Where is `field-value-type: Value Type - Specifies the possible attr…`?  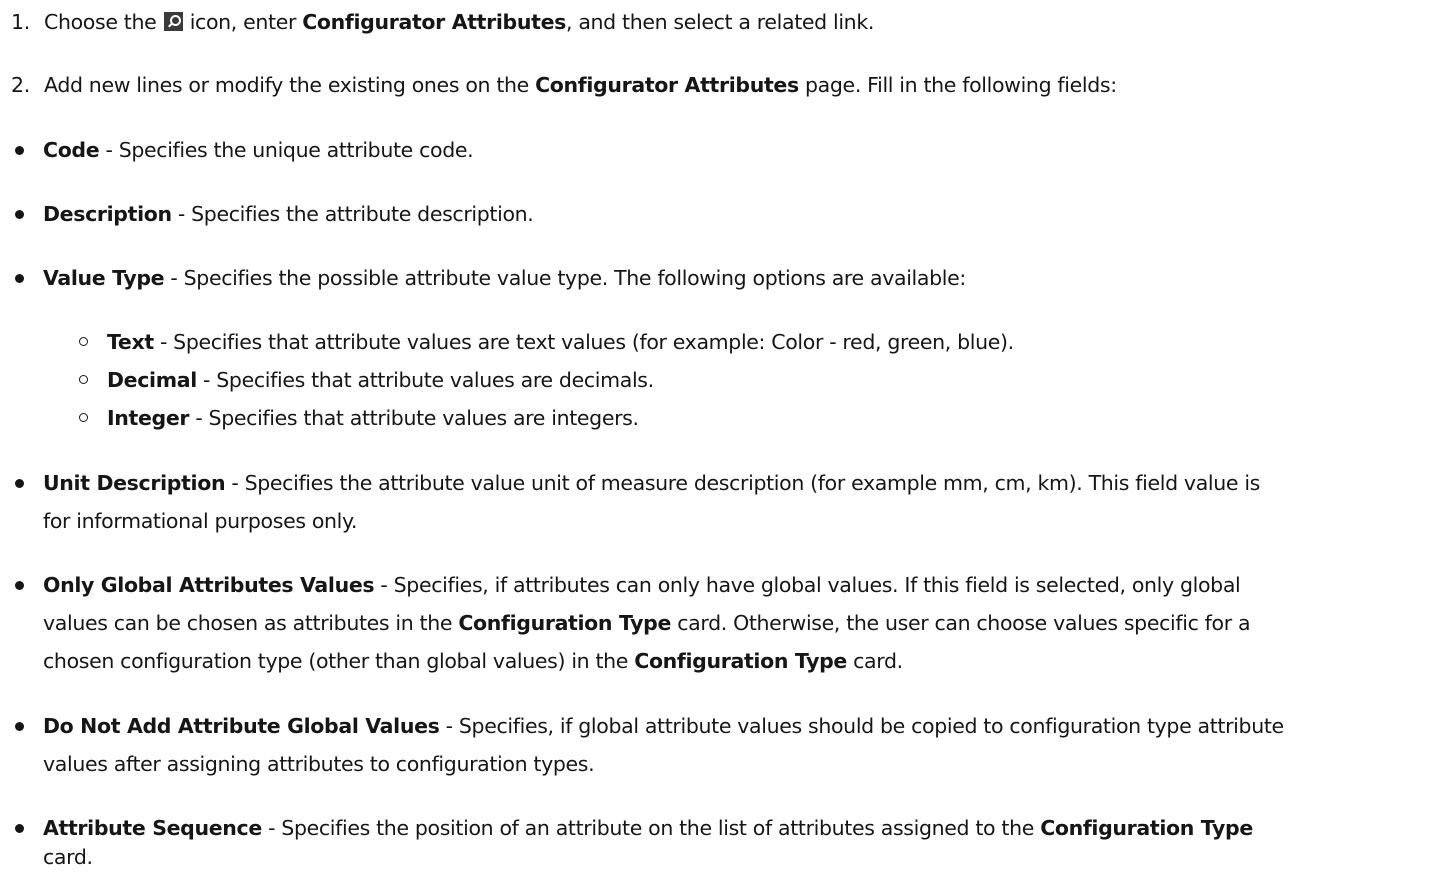
field-value-type: Value Type - Specifies the possible attr… is located at coordinates (504, 278).